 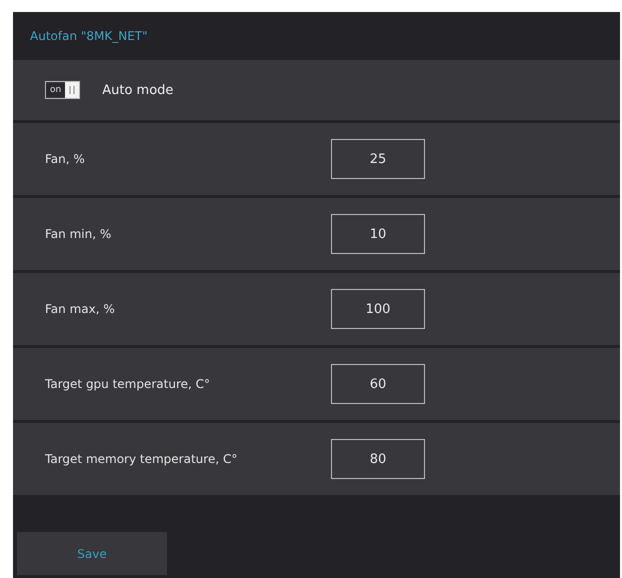 I want to click on switch-knob-icon, so click(x=72, y=90).